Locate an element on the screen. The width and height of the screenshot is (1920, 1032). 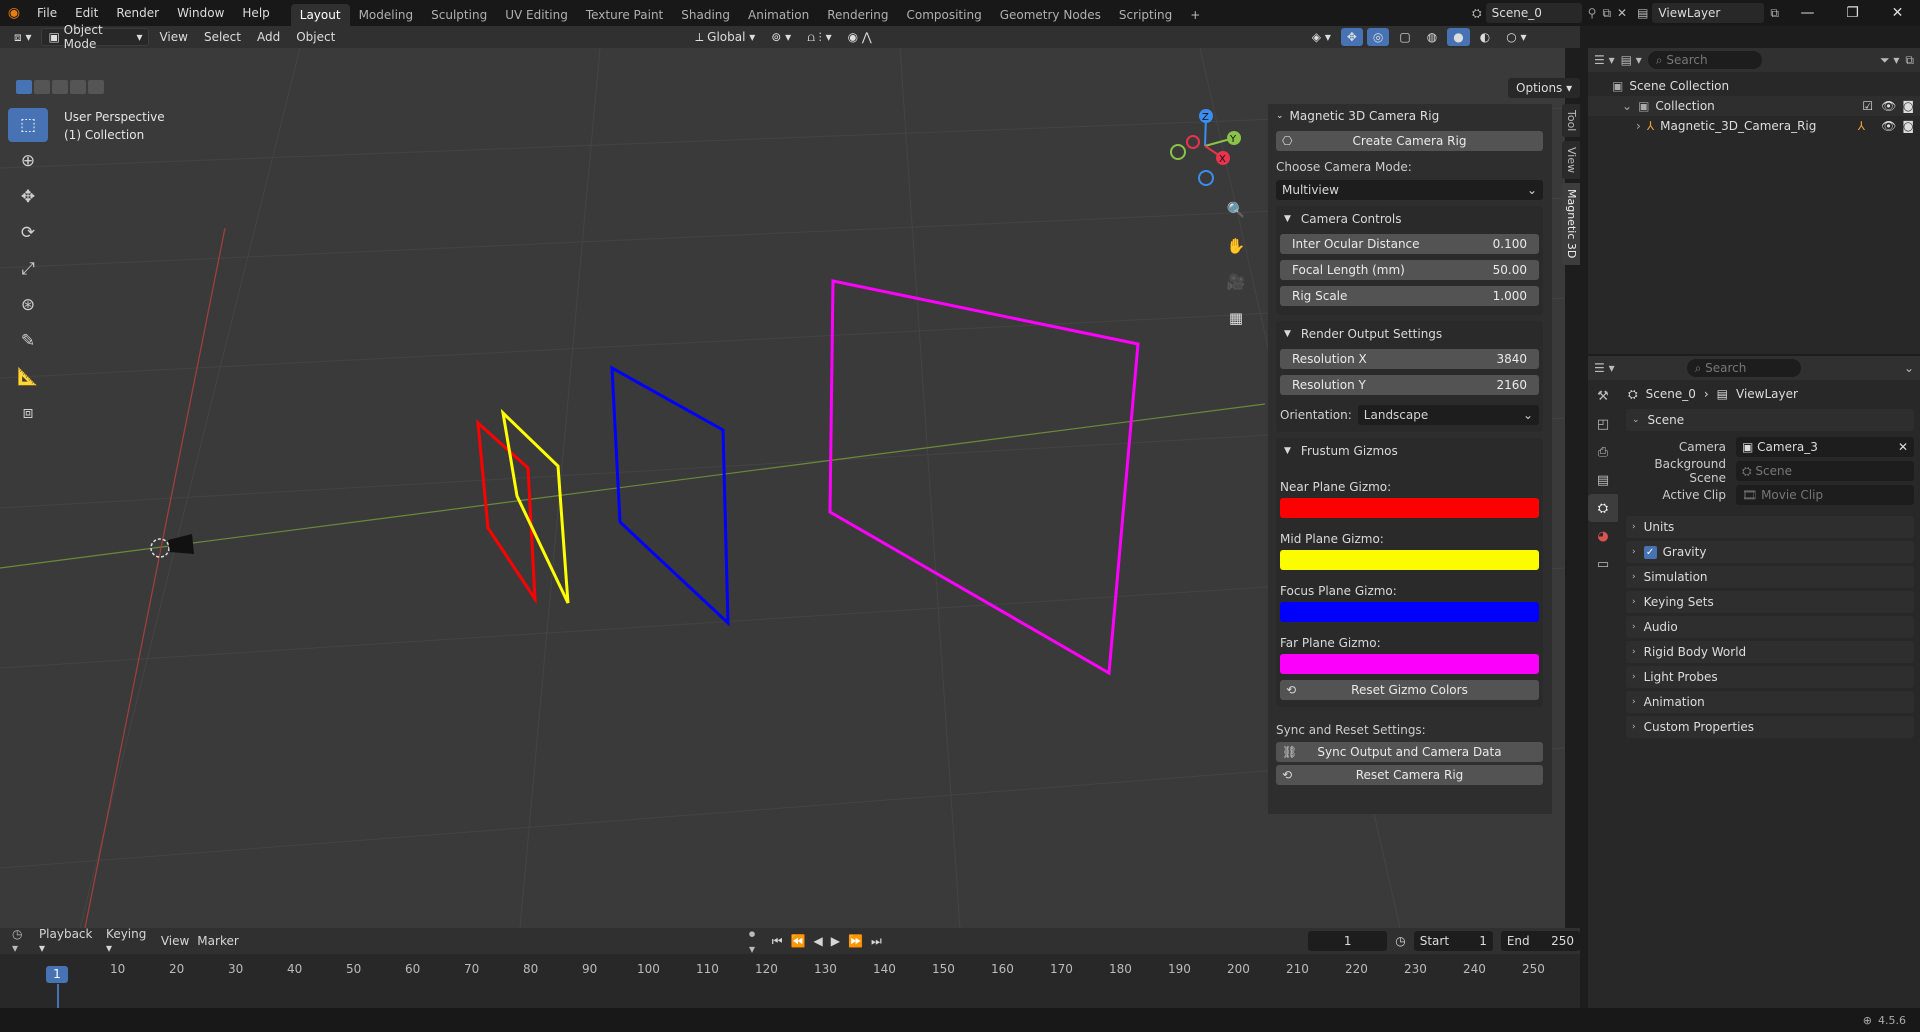
add-cube-icon: ⧈ is located at coordinates (28, 413).